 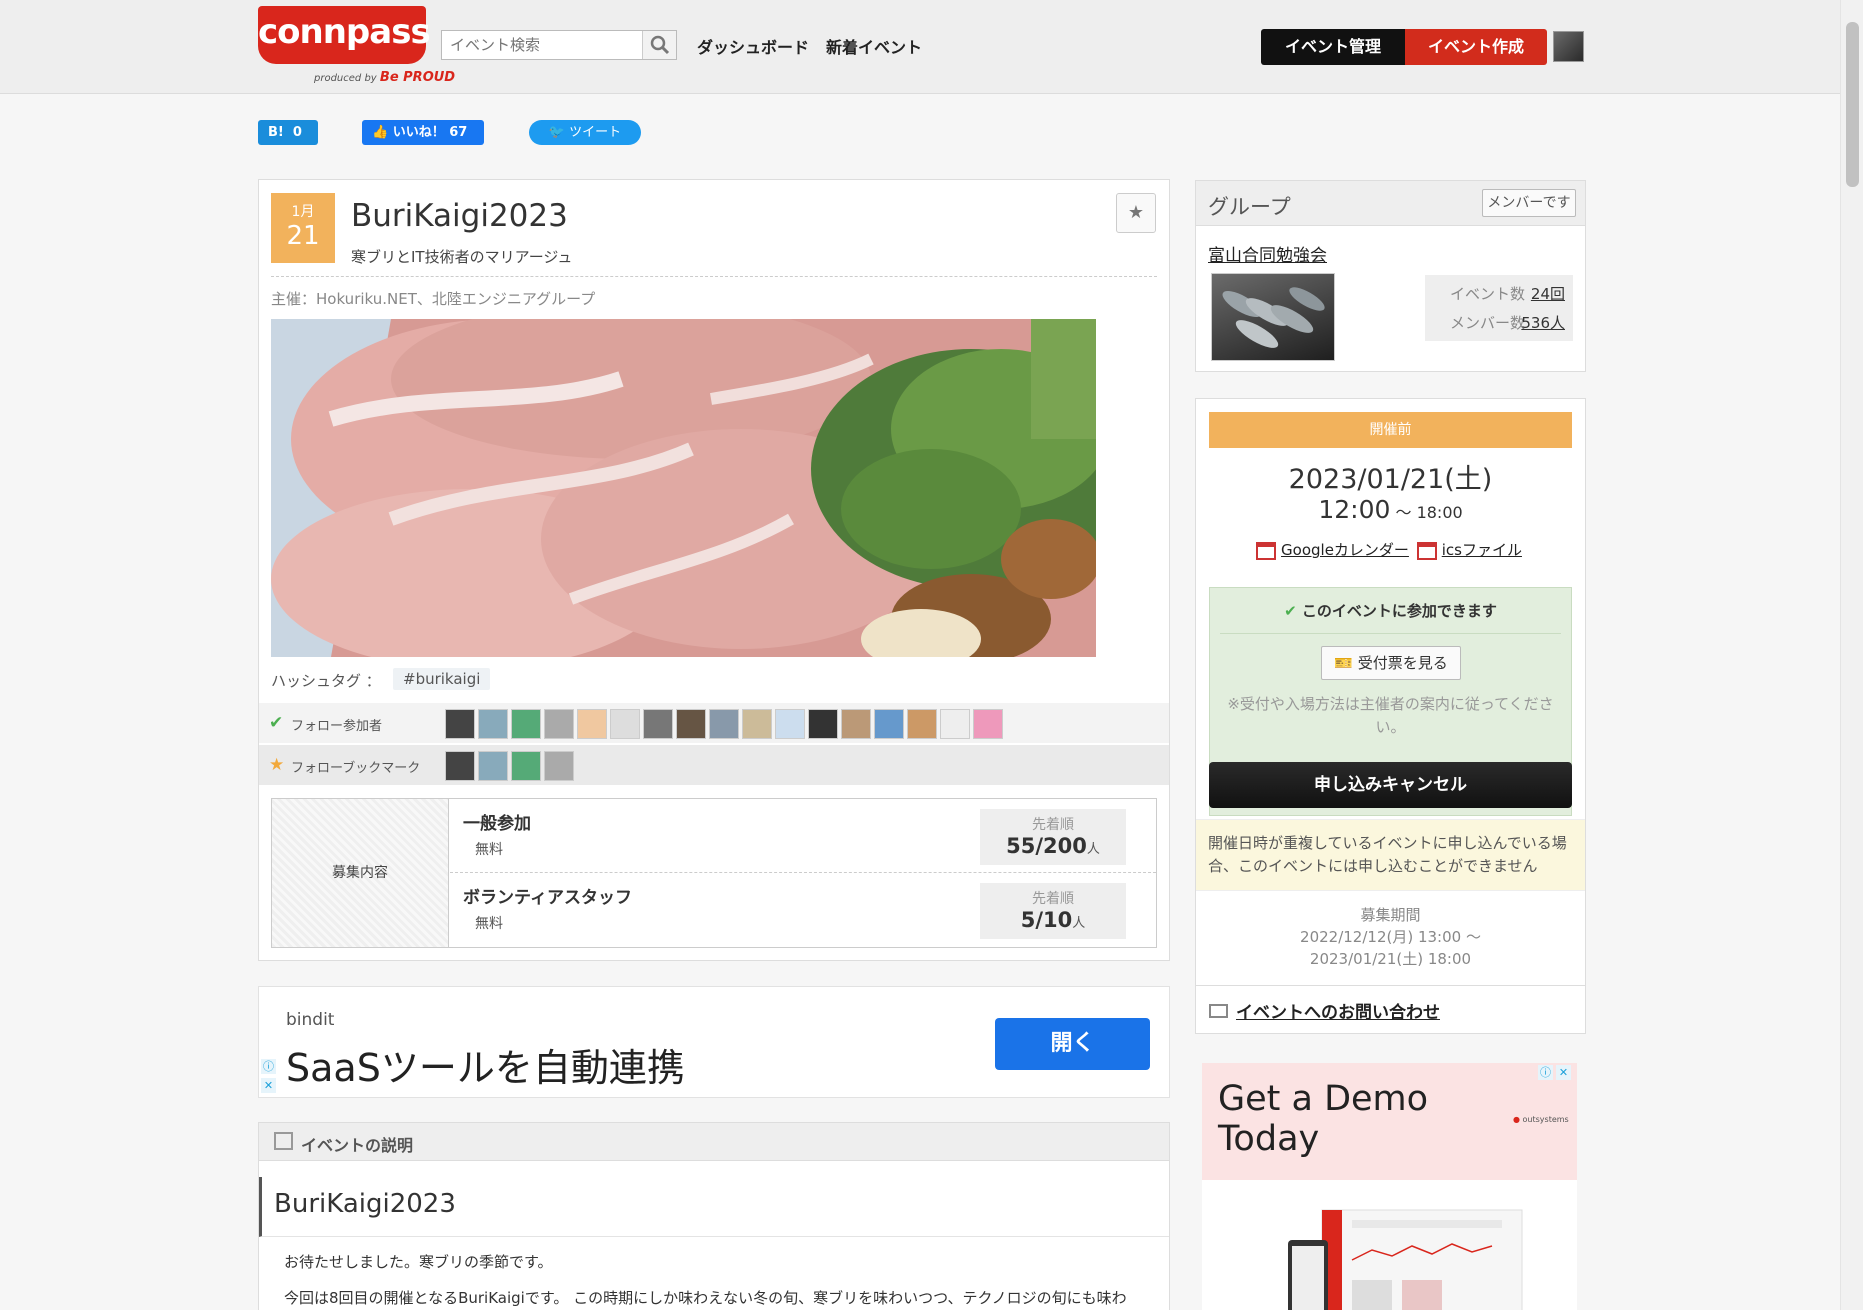 What do you see at coordinates (1390, 276) in the screenshot?
I see `group-panel: グループ メンバーです 富山合同勉強会 イベント数 24回 メンバー数 536人` at bounding box center [1390, 276].